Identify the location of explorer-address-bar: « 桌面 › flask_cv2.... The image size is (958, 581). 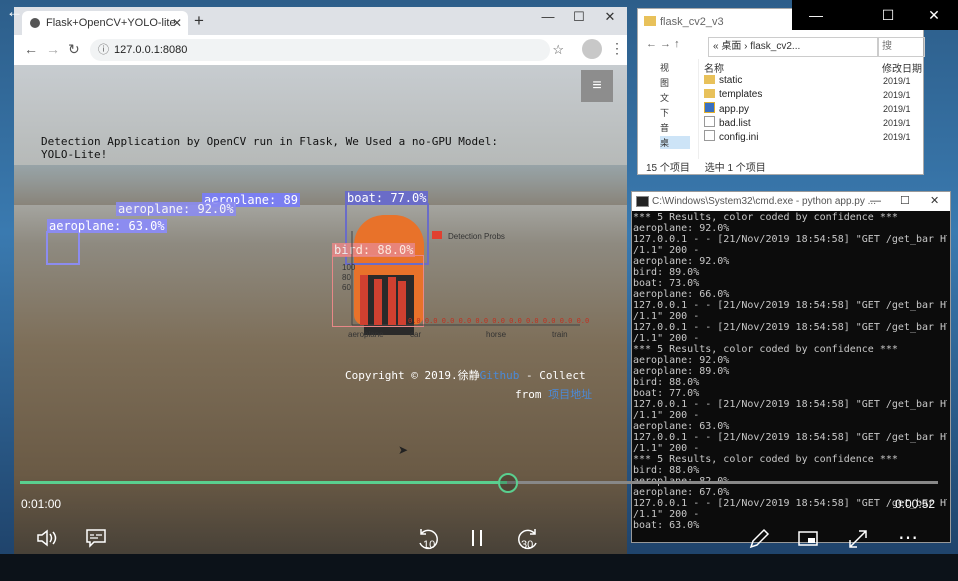
(793, 47).